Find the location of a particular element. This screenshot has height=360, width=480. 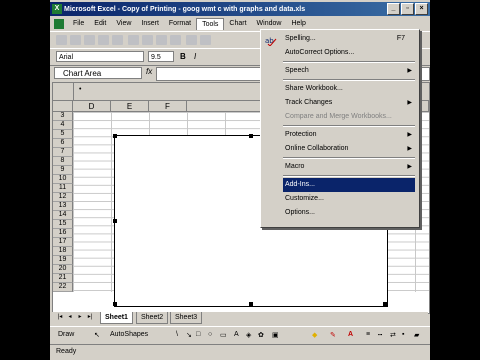

select-all-corner is located at coordinates (63, 92).